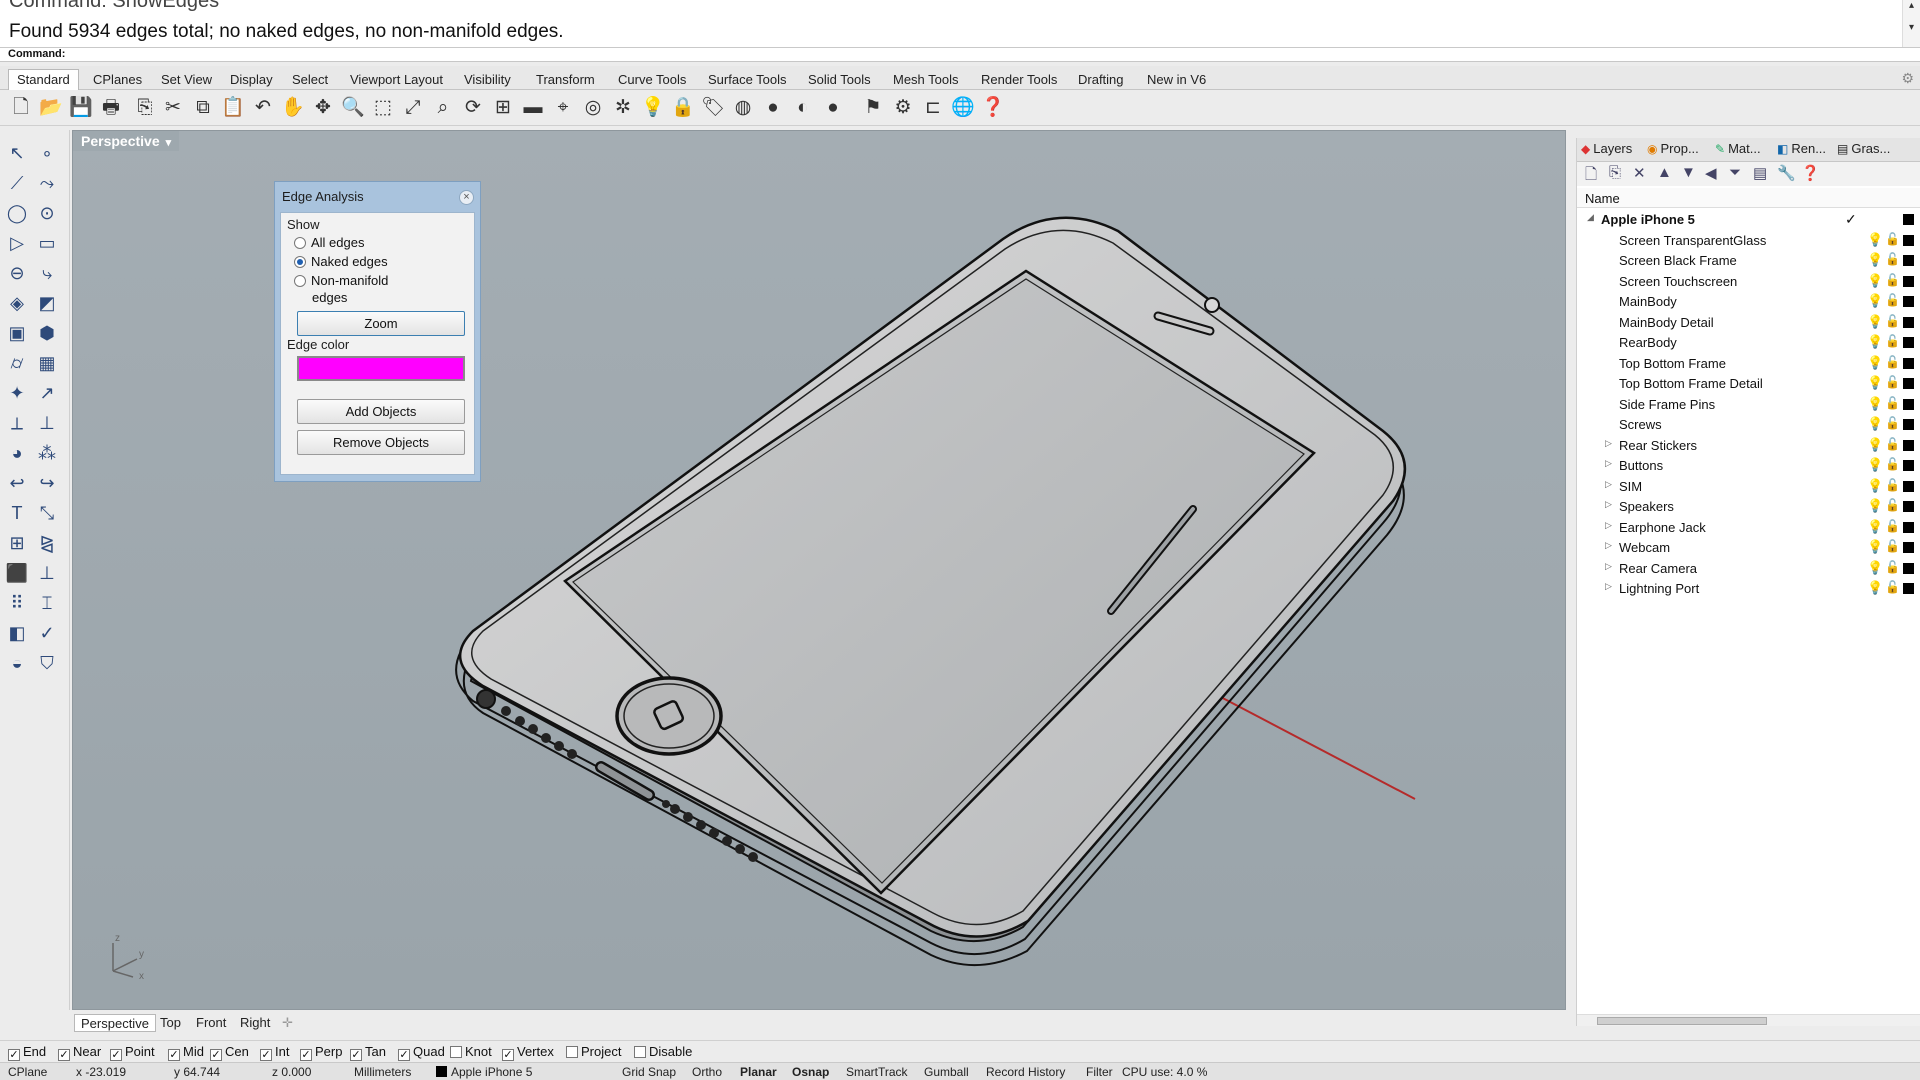 Image resolution: width=1920 pixels, height=1080 pixels. What do you see at coordinates (1786, 173) in the screenshot?
I see `wrench-icon: 🔧` at bounding box center [1786, 173].